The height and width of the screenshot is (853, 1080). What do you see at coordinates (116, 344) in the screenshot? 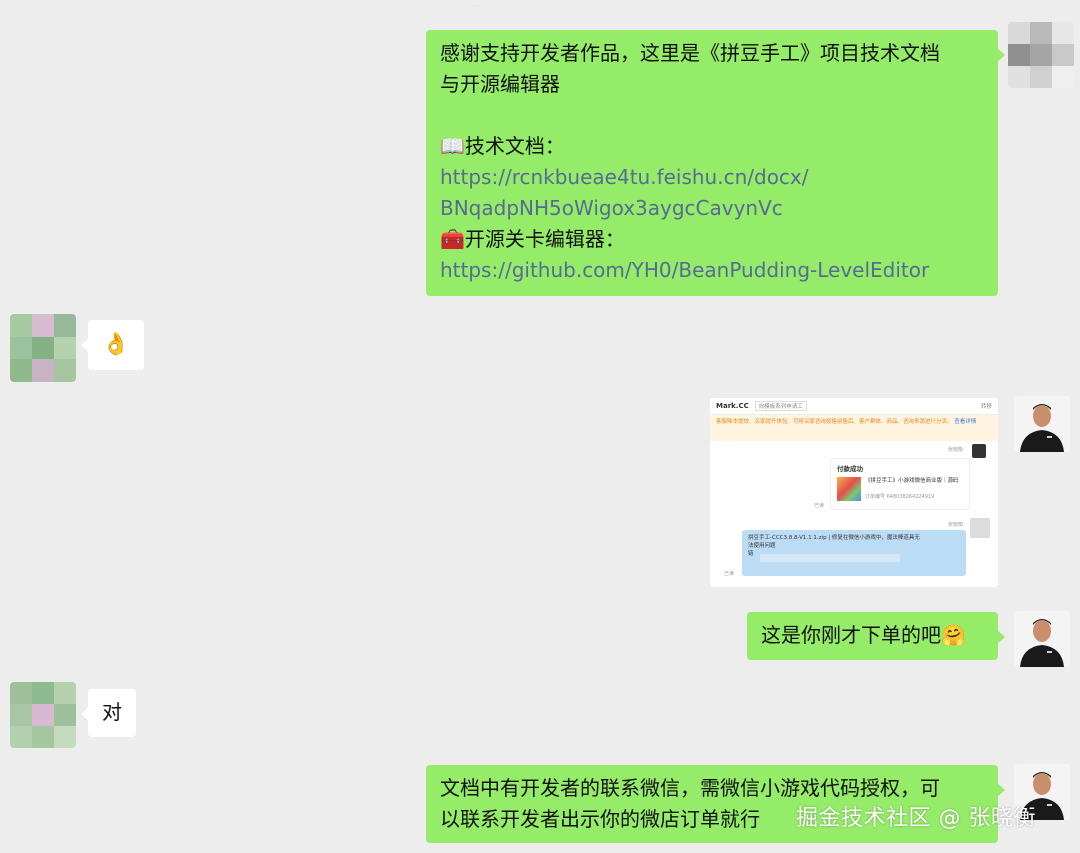
I see `ok-hand-icon: 👌` at bounding box center [116, 344].